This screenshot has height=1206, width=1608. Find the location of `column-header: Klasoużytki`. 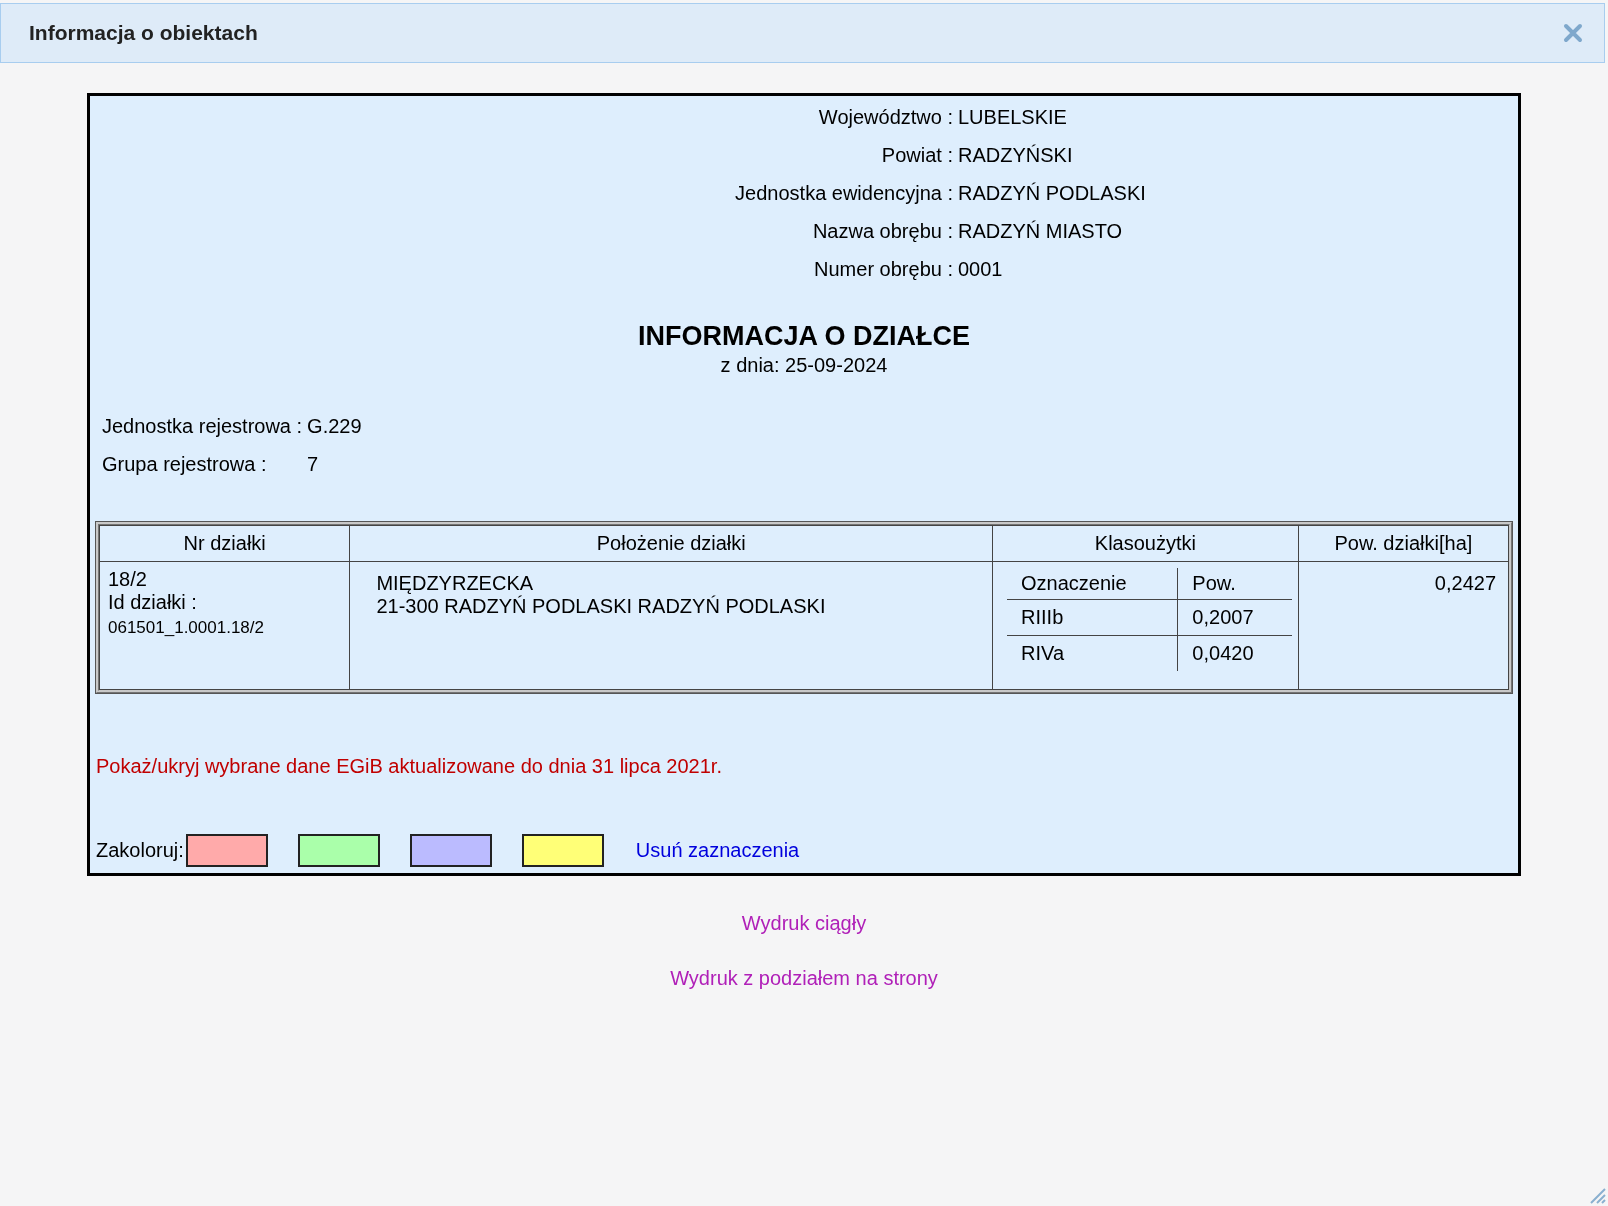

column-header: Klasoużytki is located at coordinates (1145, 543).